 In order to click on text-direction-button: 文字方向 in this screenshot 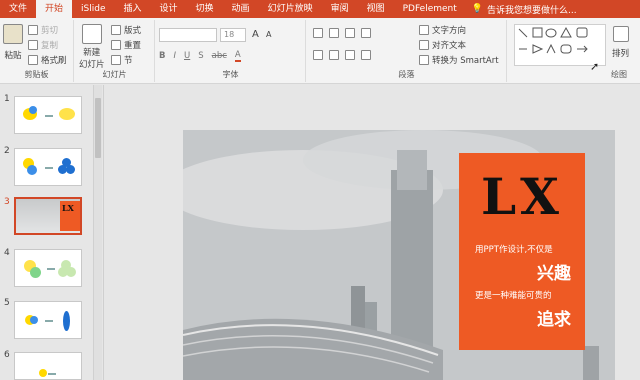, I will do `click(442, 30)`.